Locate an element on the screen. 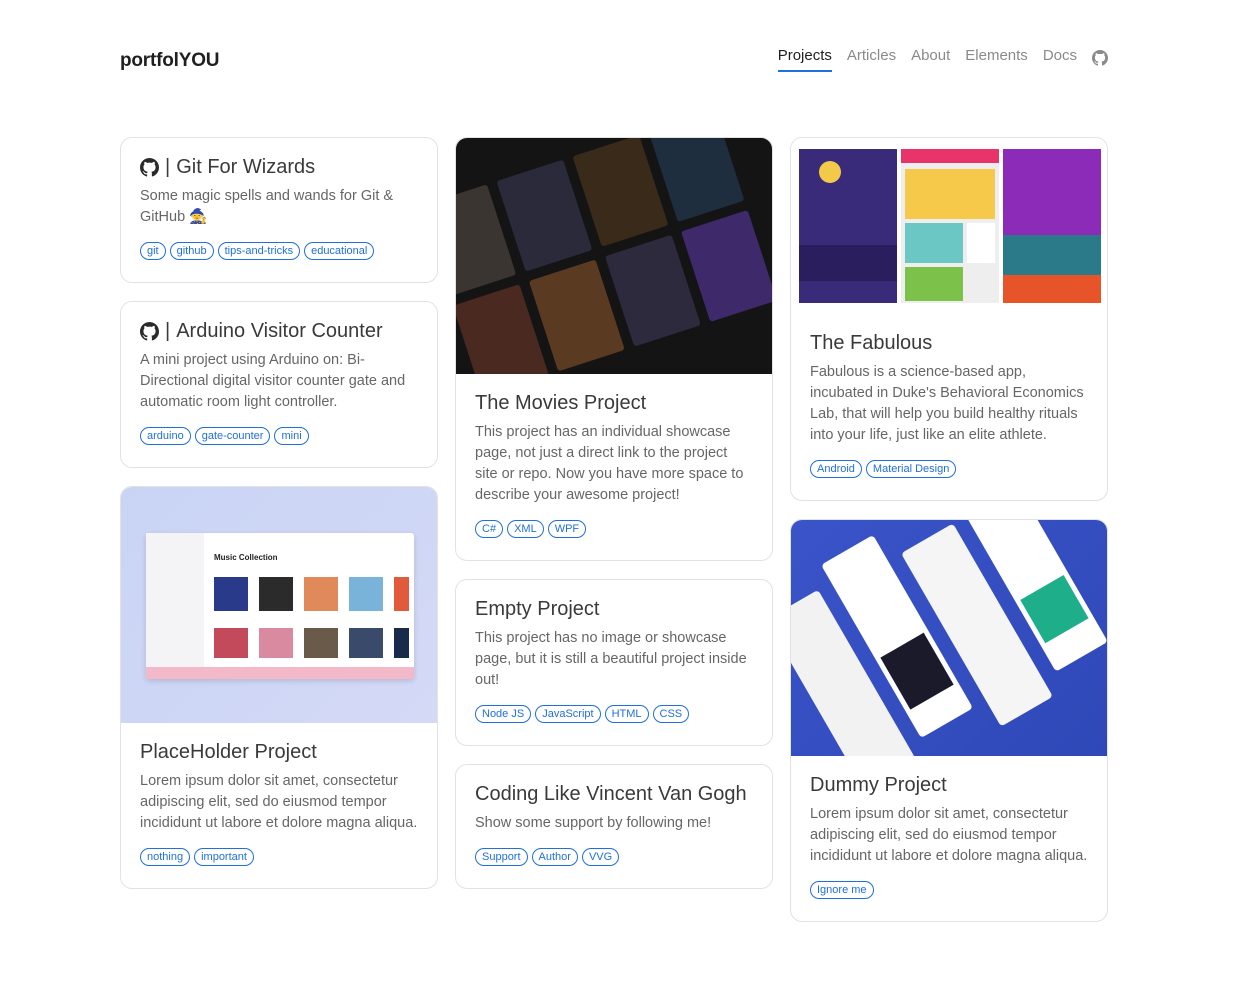 Image resolution: width=1250 pixels, height=1000 pixels. tag-nothing: nothing is located at coordinates (165, 857).